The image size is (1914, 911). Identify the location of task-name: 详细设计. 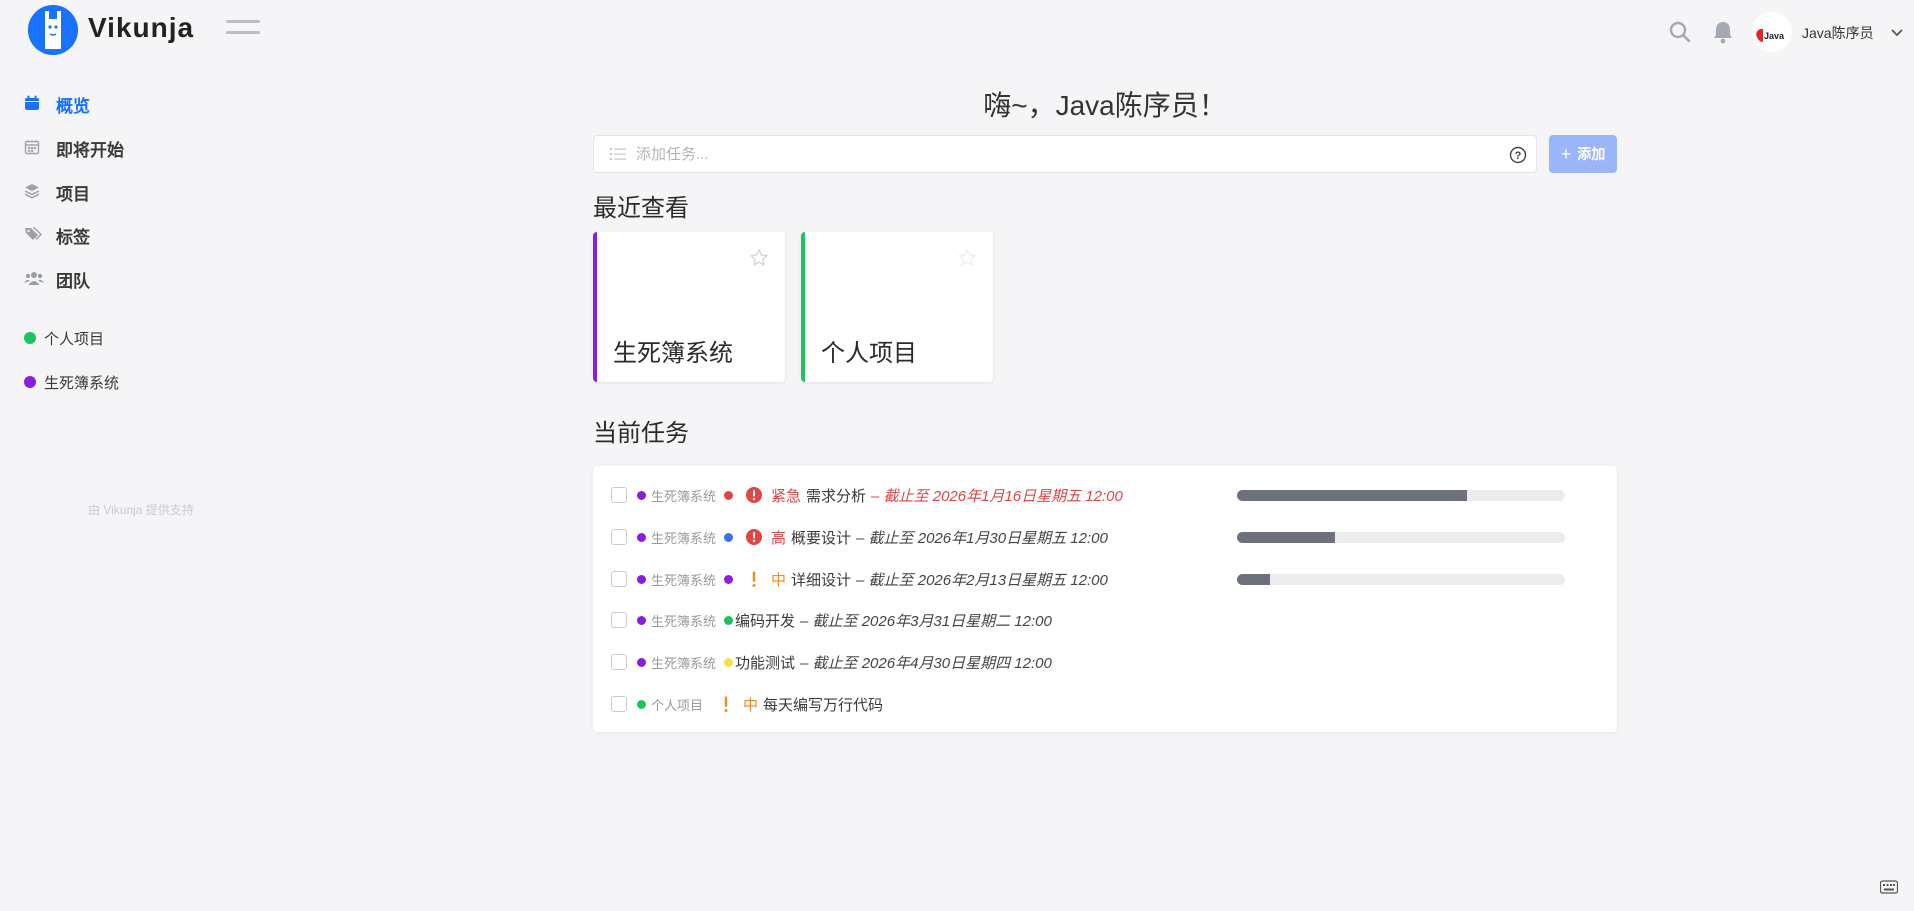
(821, 579).